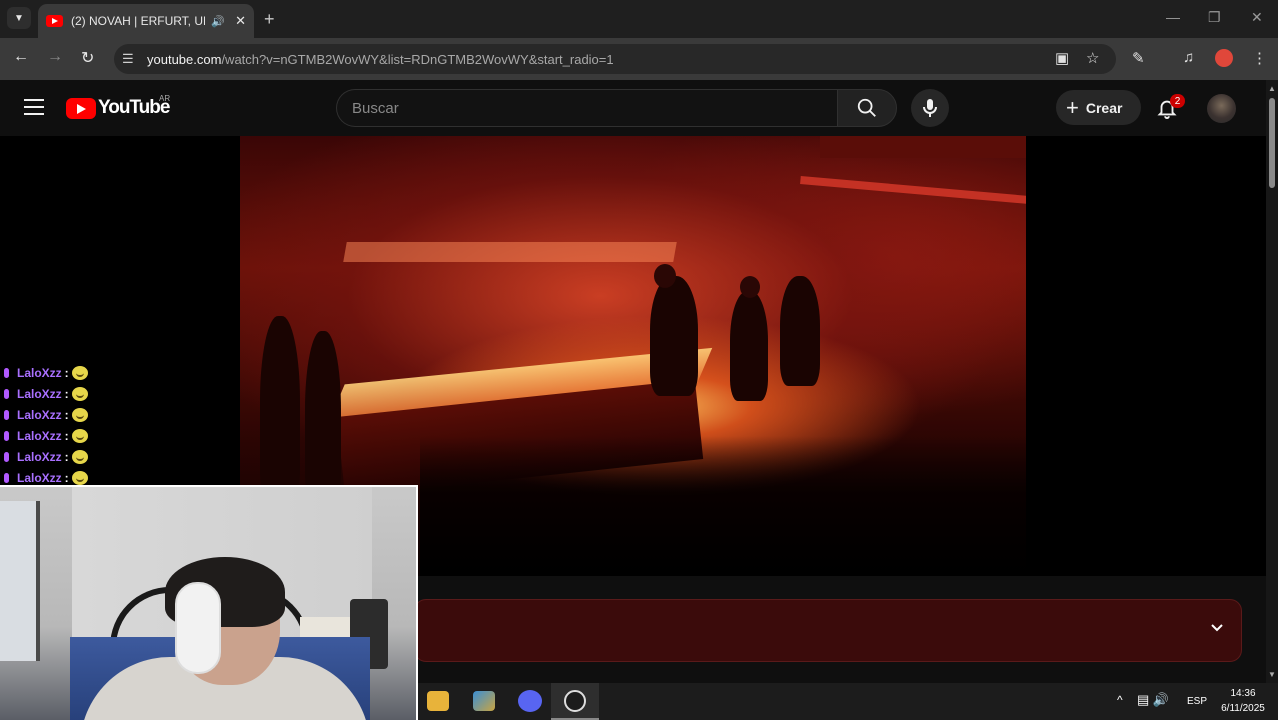 The image size is (1278, 720). I want to click on browser-tab: (2) NOVAH | ERFURT, UNREA 🔊 ✕, so click(146, 21).